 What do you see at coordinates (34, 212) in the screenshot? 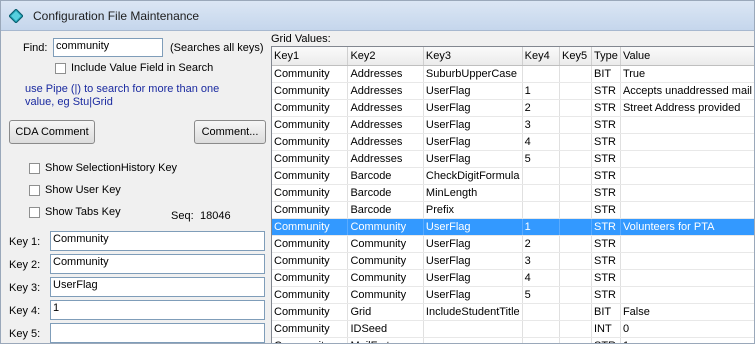
I see `show-tabs-key-checkbox` at bounding box center [34, 212].